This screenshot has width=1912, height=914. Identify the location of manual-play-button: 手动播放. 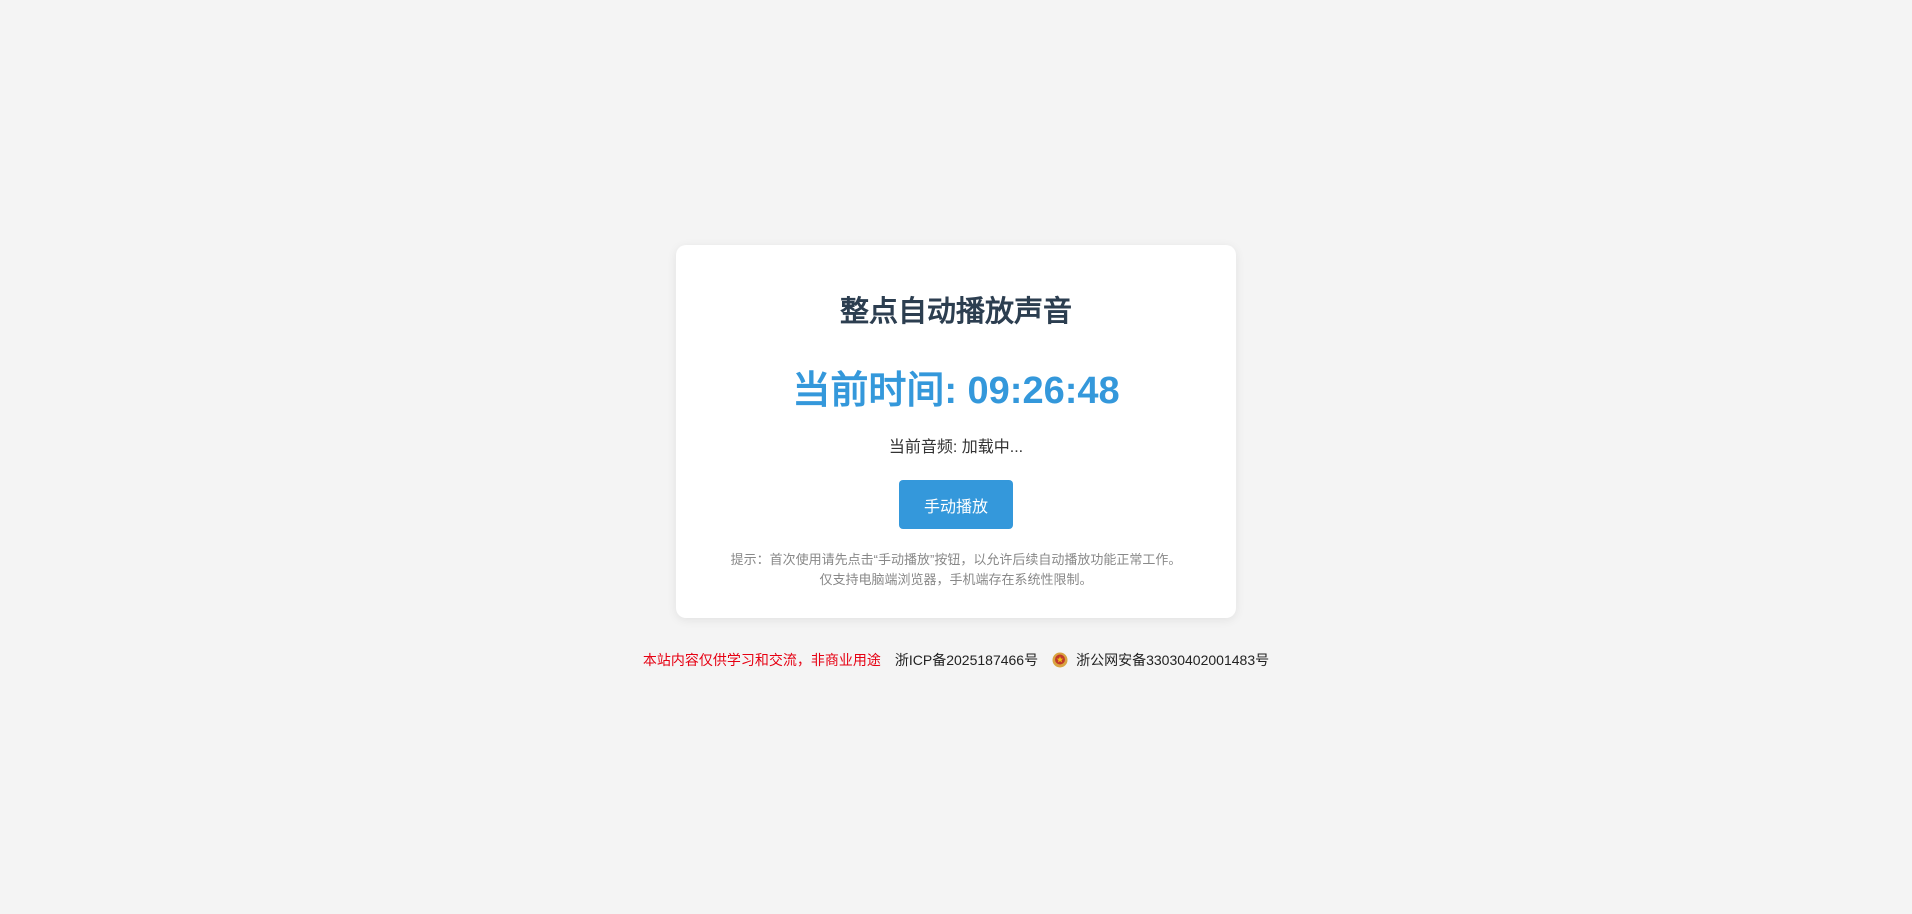
(956, 504).